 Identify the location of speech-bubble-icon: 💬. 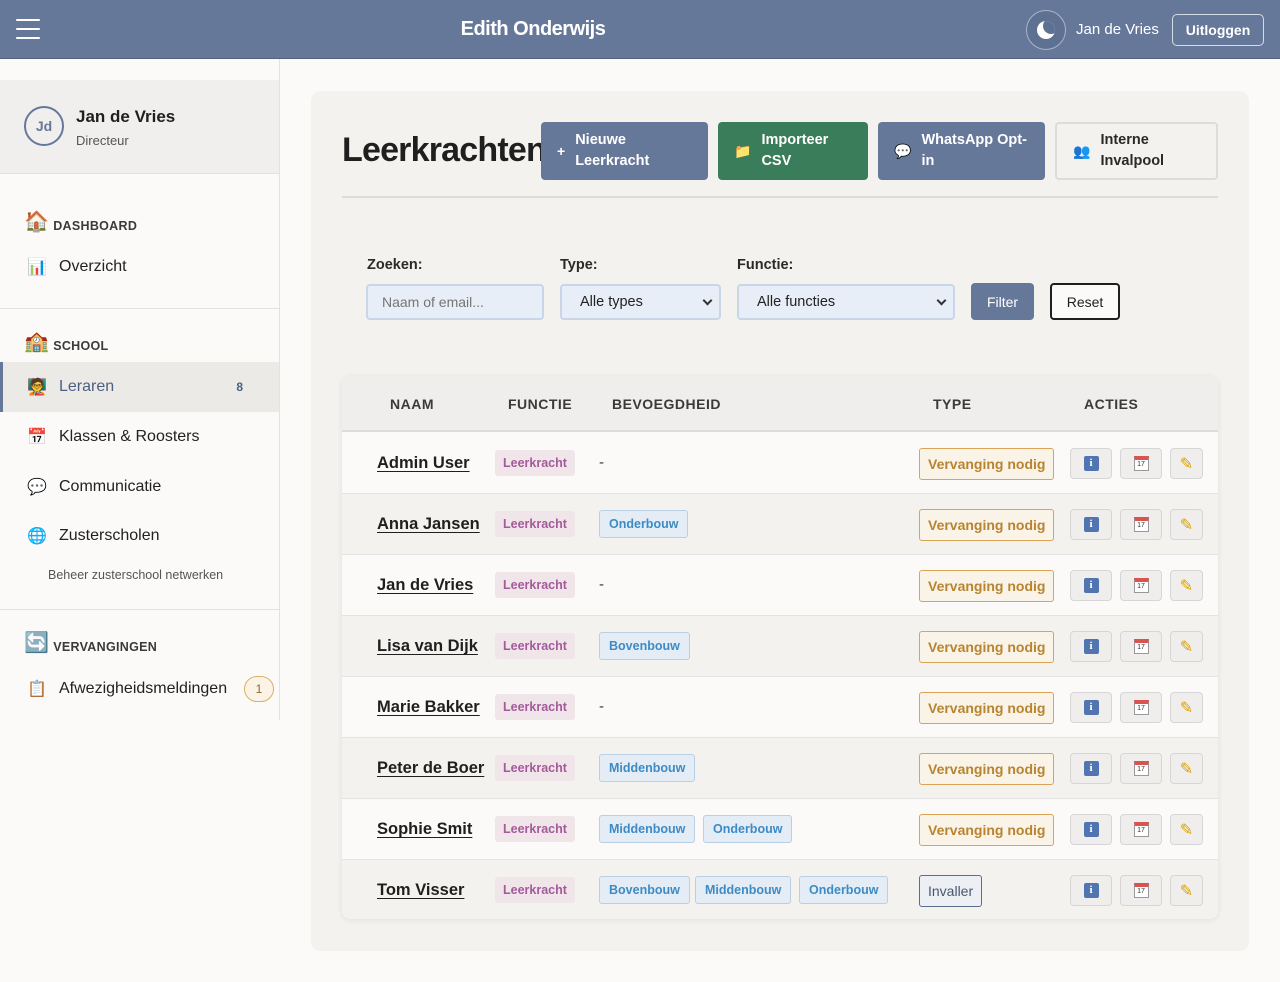
(903, 150).